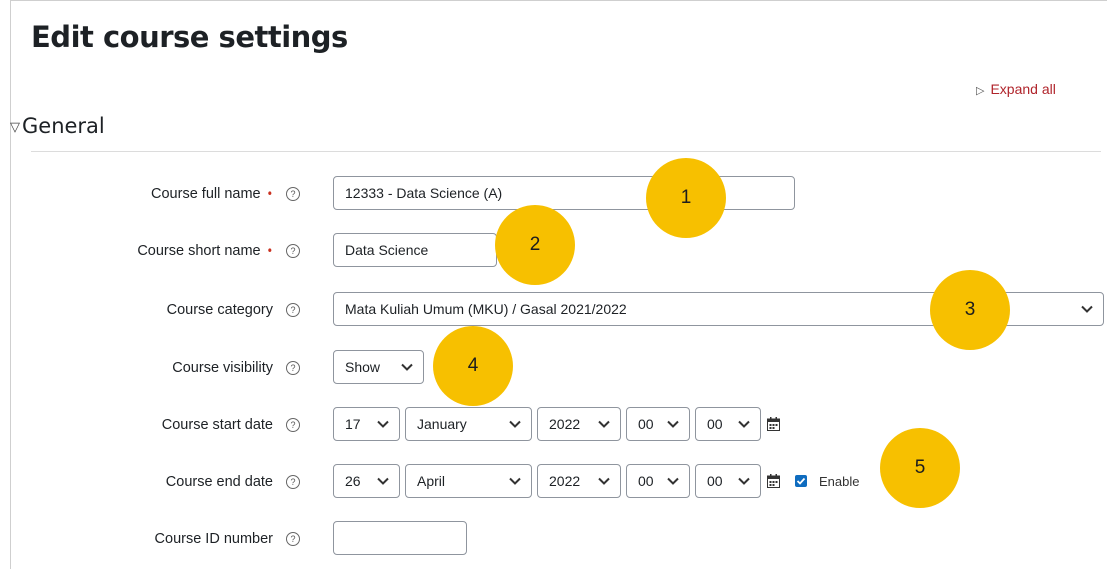 The height and width of the screenshot is (569, 1107). Describe the element at coordinates (579, 424) in the screenshot. I see `start-year-select: 2022` at that location.